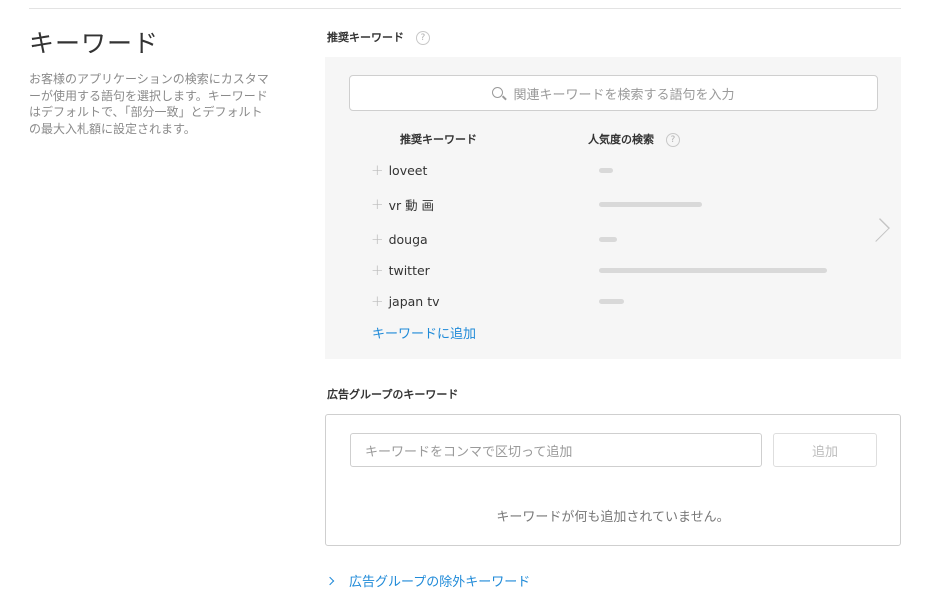  I want to click on keyword-entry-input: キーワードをコンマで区切って追加, so click(556, 450).